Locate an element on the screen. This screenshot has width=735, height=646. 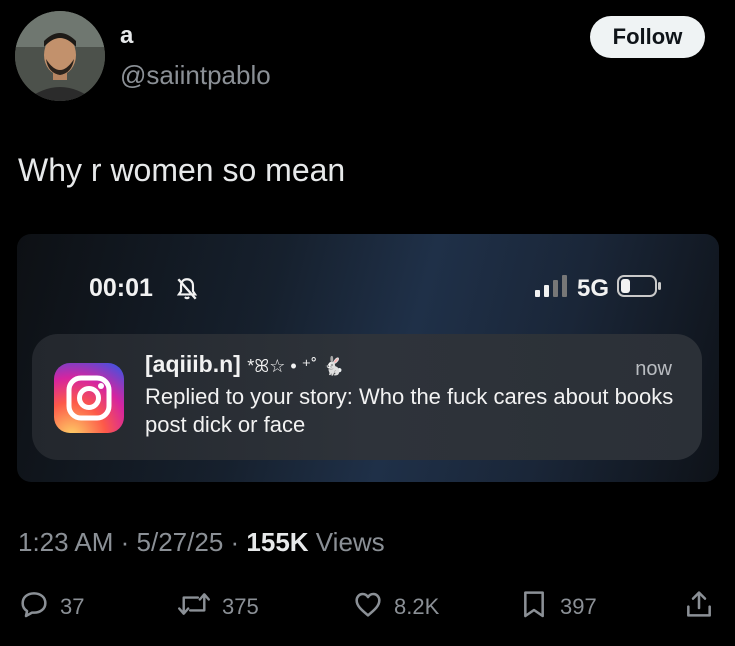
bookmark-icon is located at coordinates (534, 607).